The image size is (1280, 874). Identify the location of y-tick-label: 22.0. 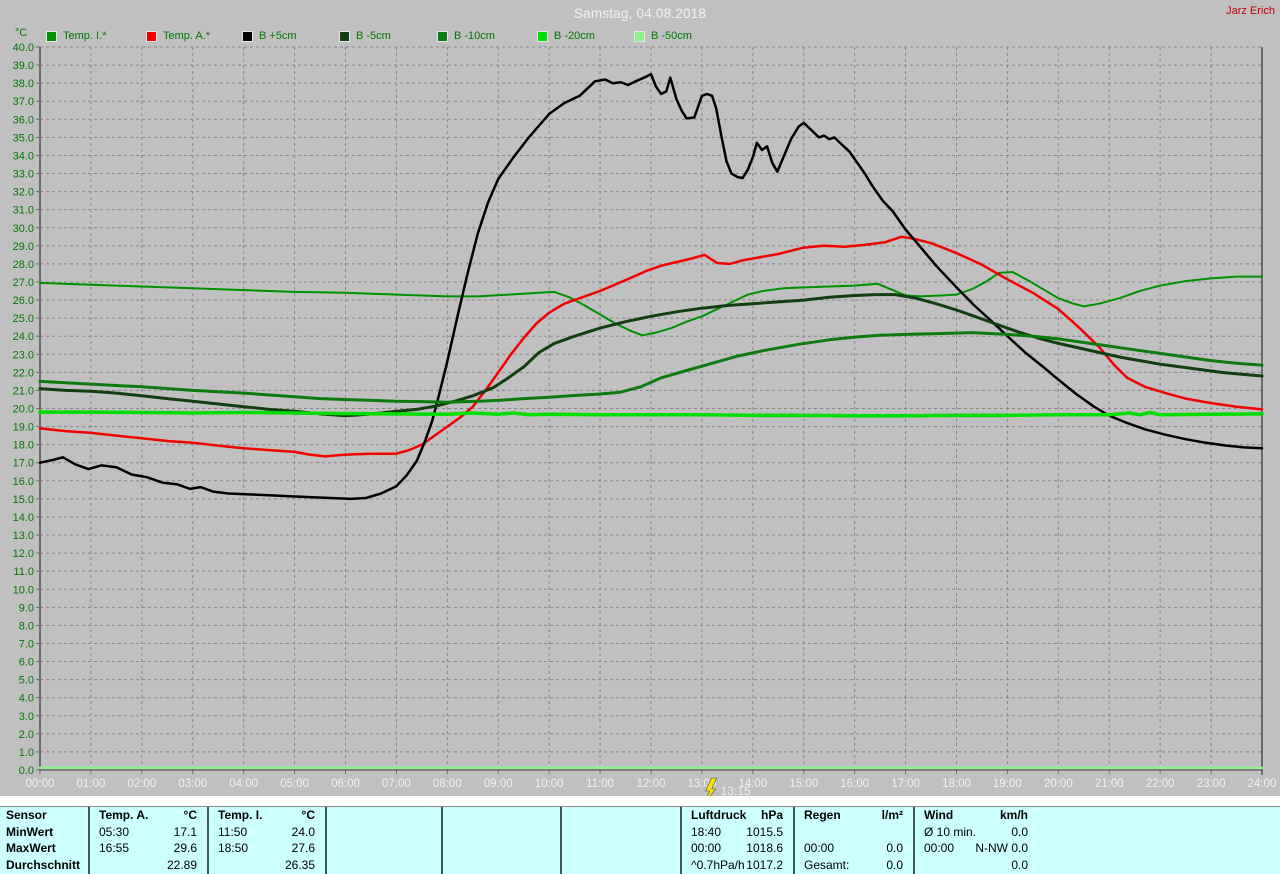
(23, 373).